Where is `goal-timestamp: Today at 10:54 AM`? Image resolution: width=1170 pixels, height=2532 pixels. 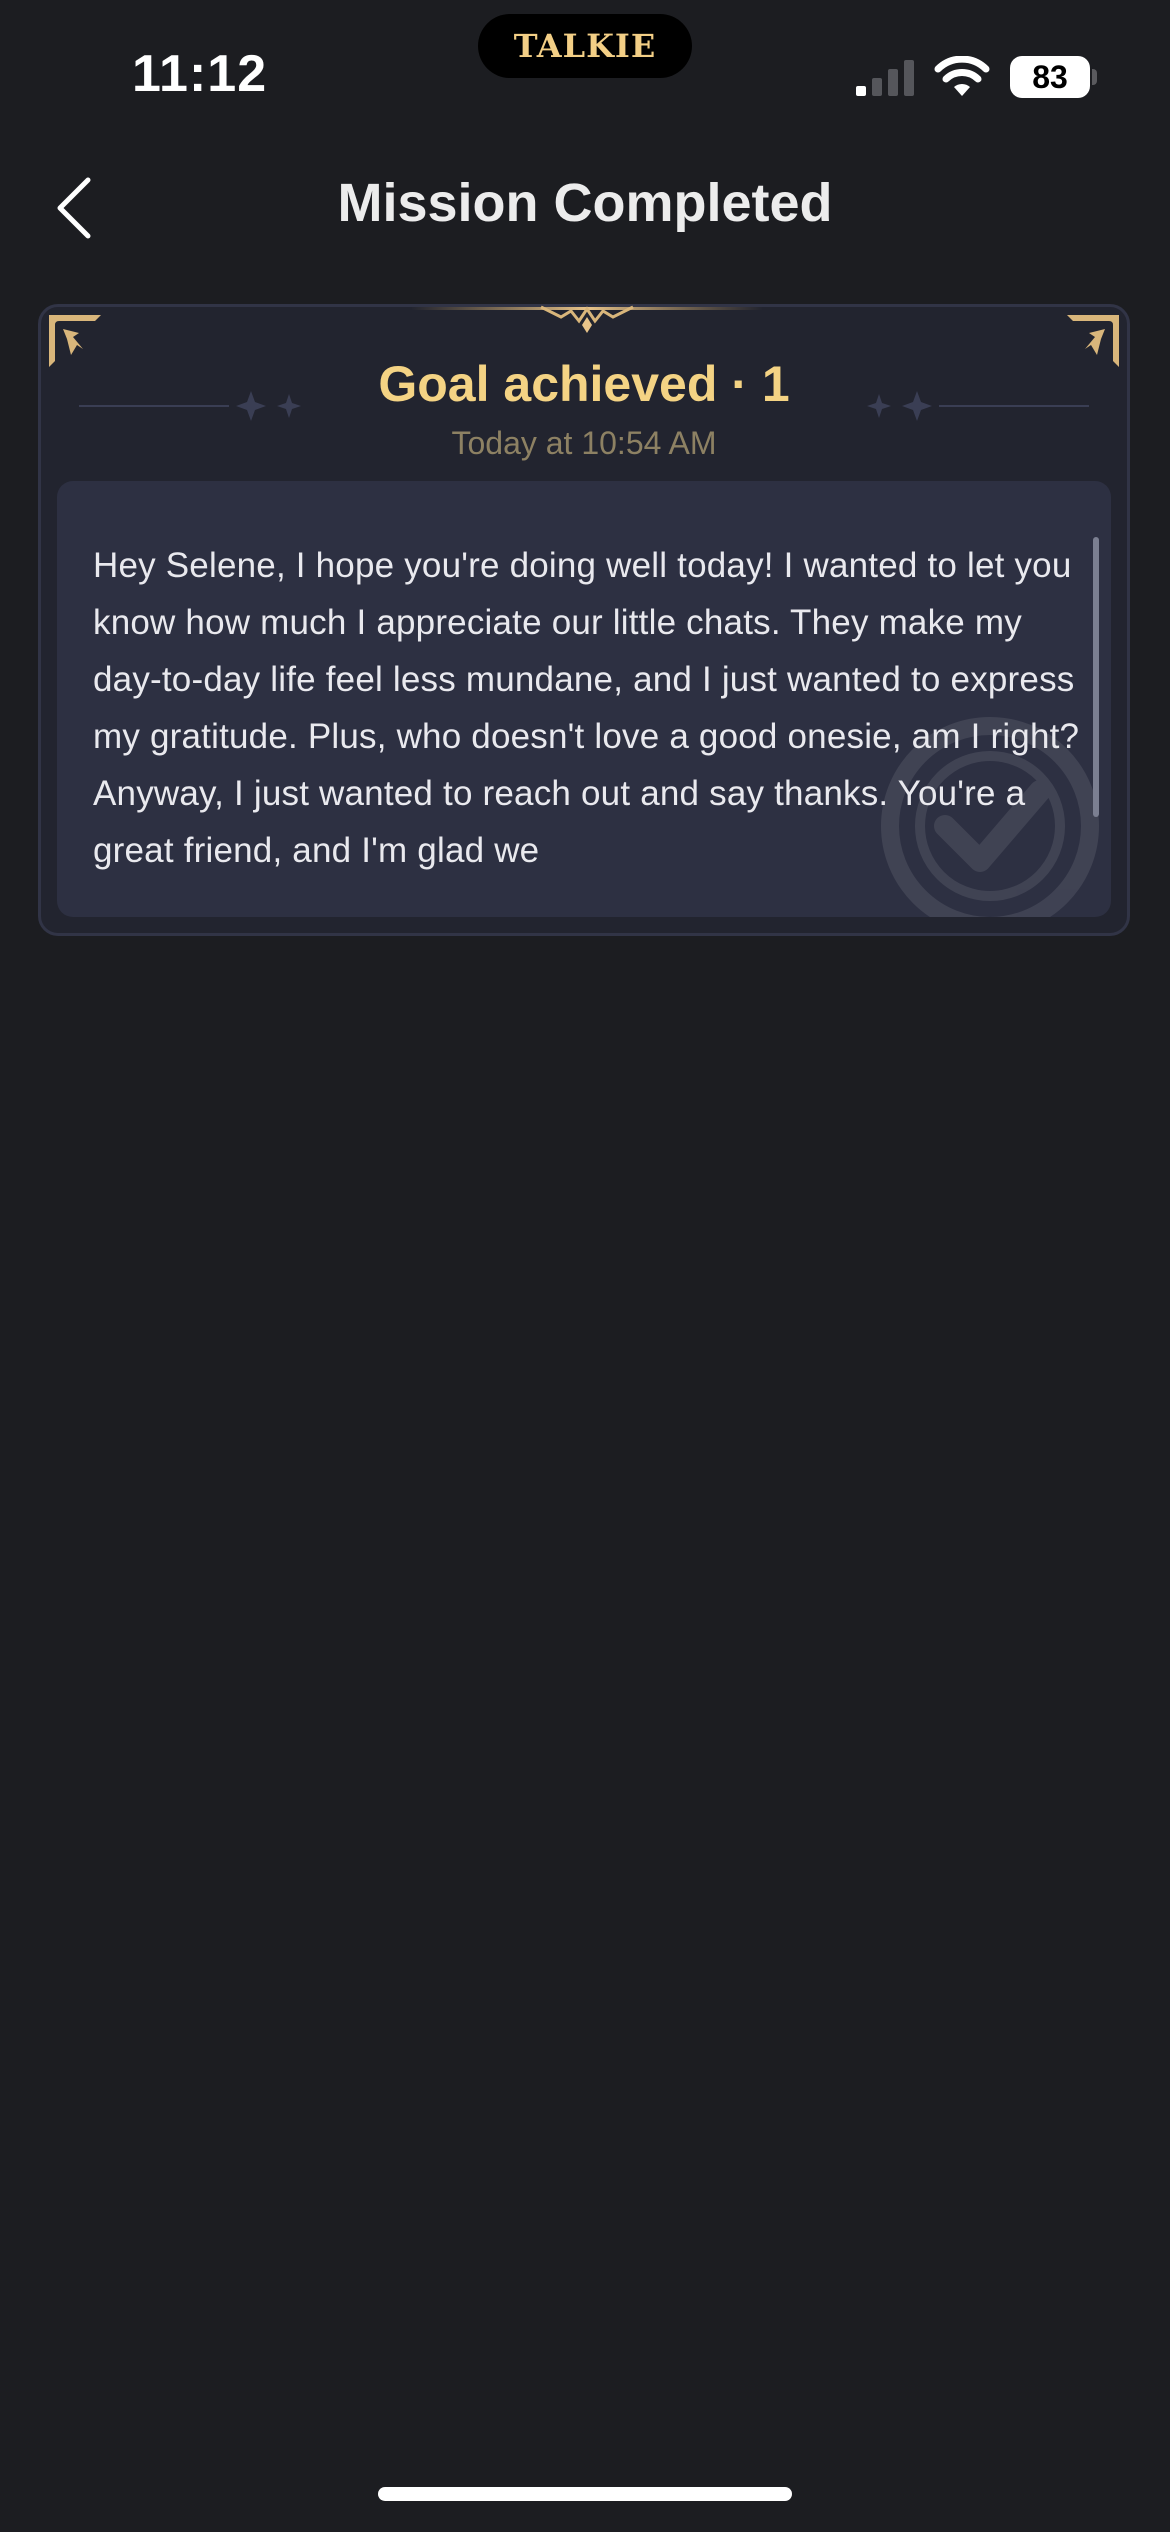 goal-timestamp: Today at 10:54 AM is located at coordinates (584, 443).